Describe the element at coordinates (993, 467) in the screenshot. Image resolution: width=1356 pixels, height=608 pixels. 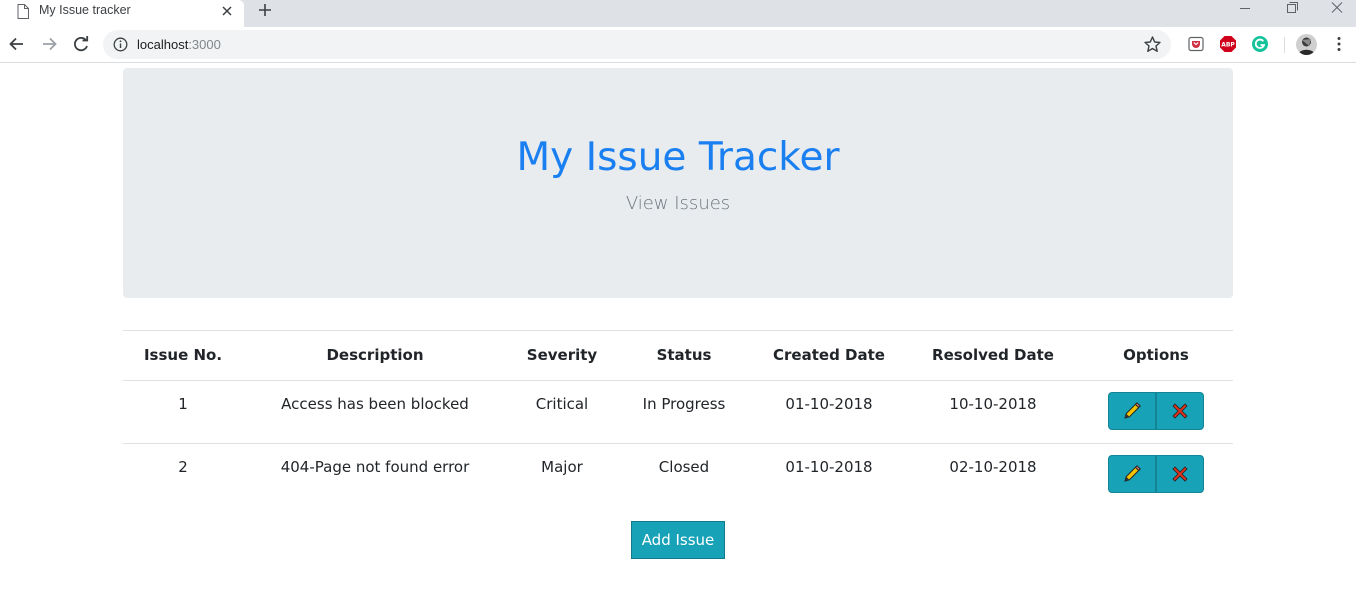
I see `cell-resolved-date: 02-10-2018` at that location.